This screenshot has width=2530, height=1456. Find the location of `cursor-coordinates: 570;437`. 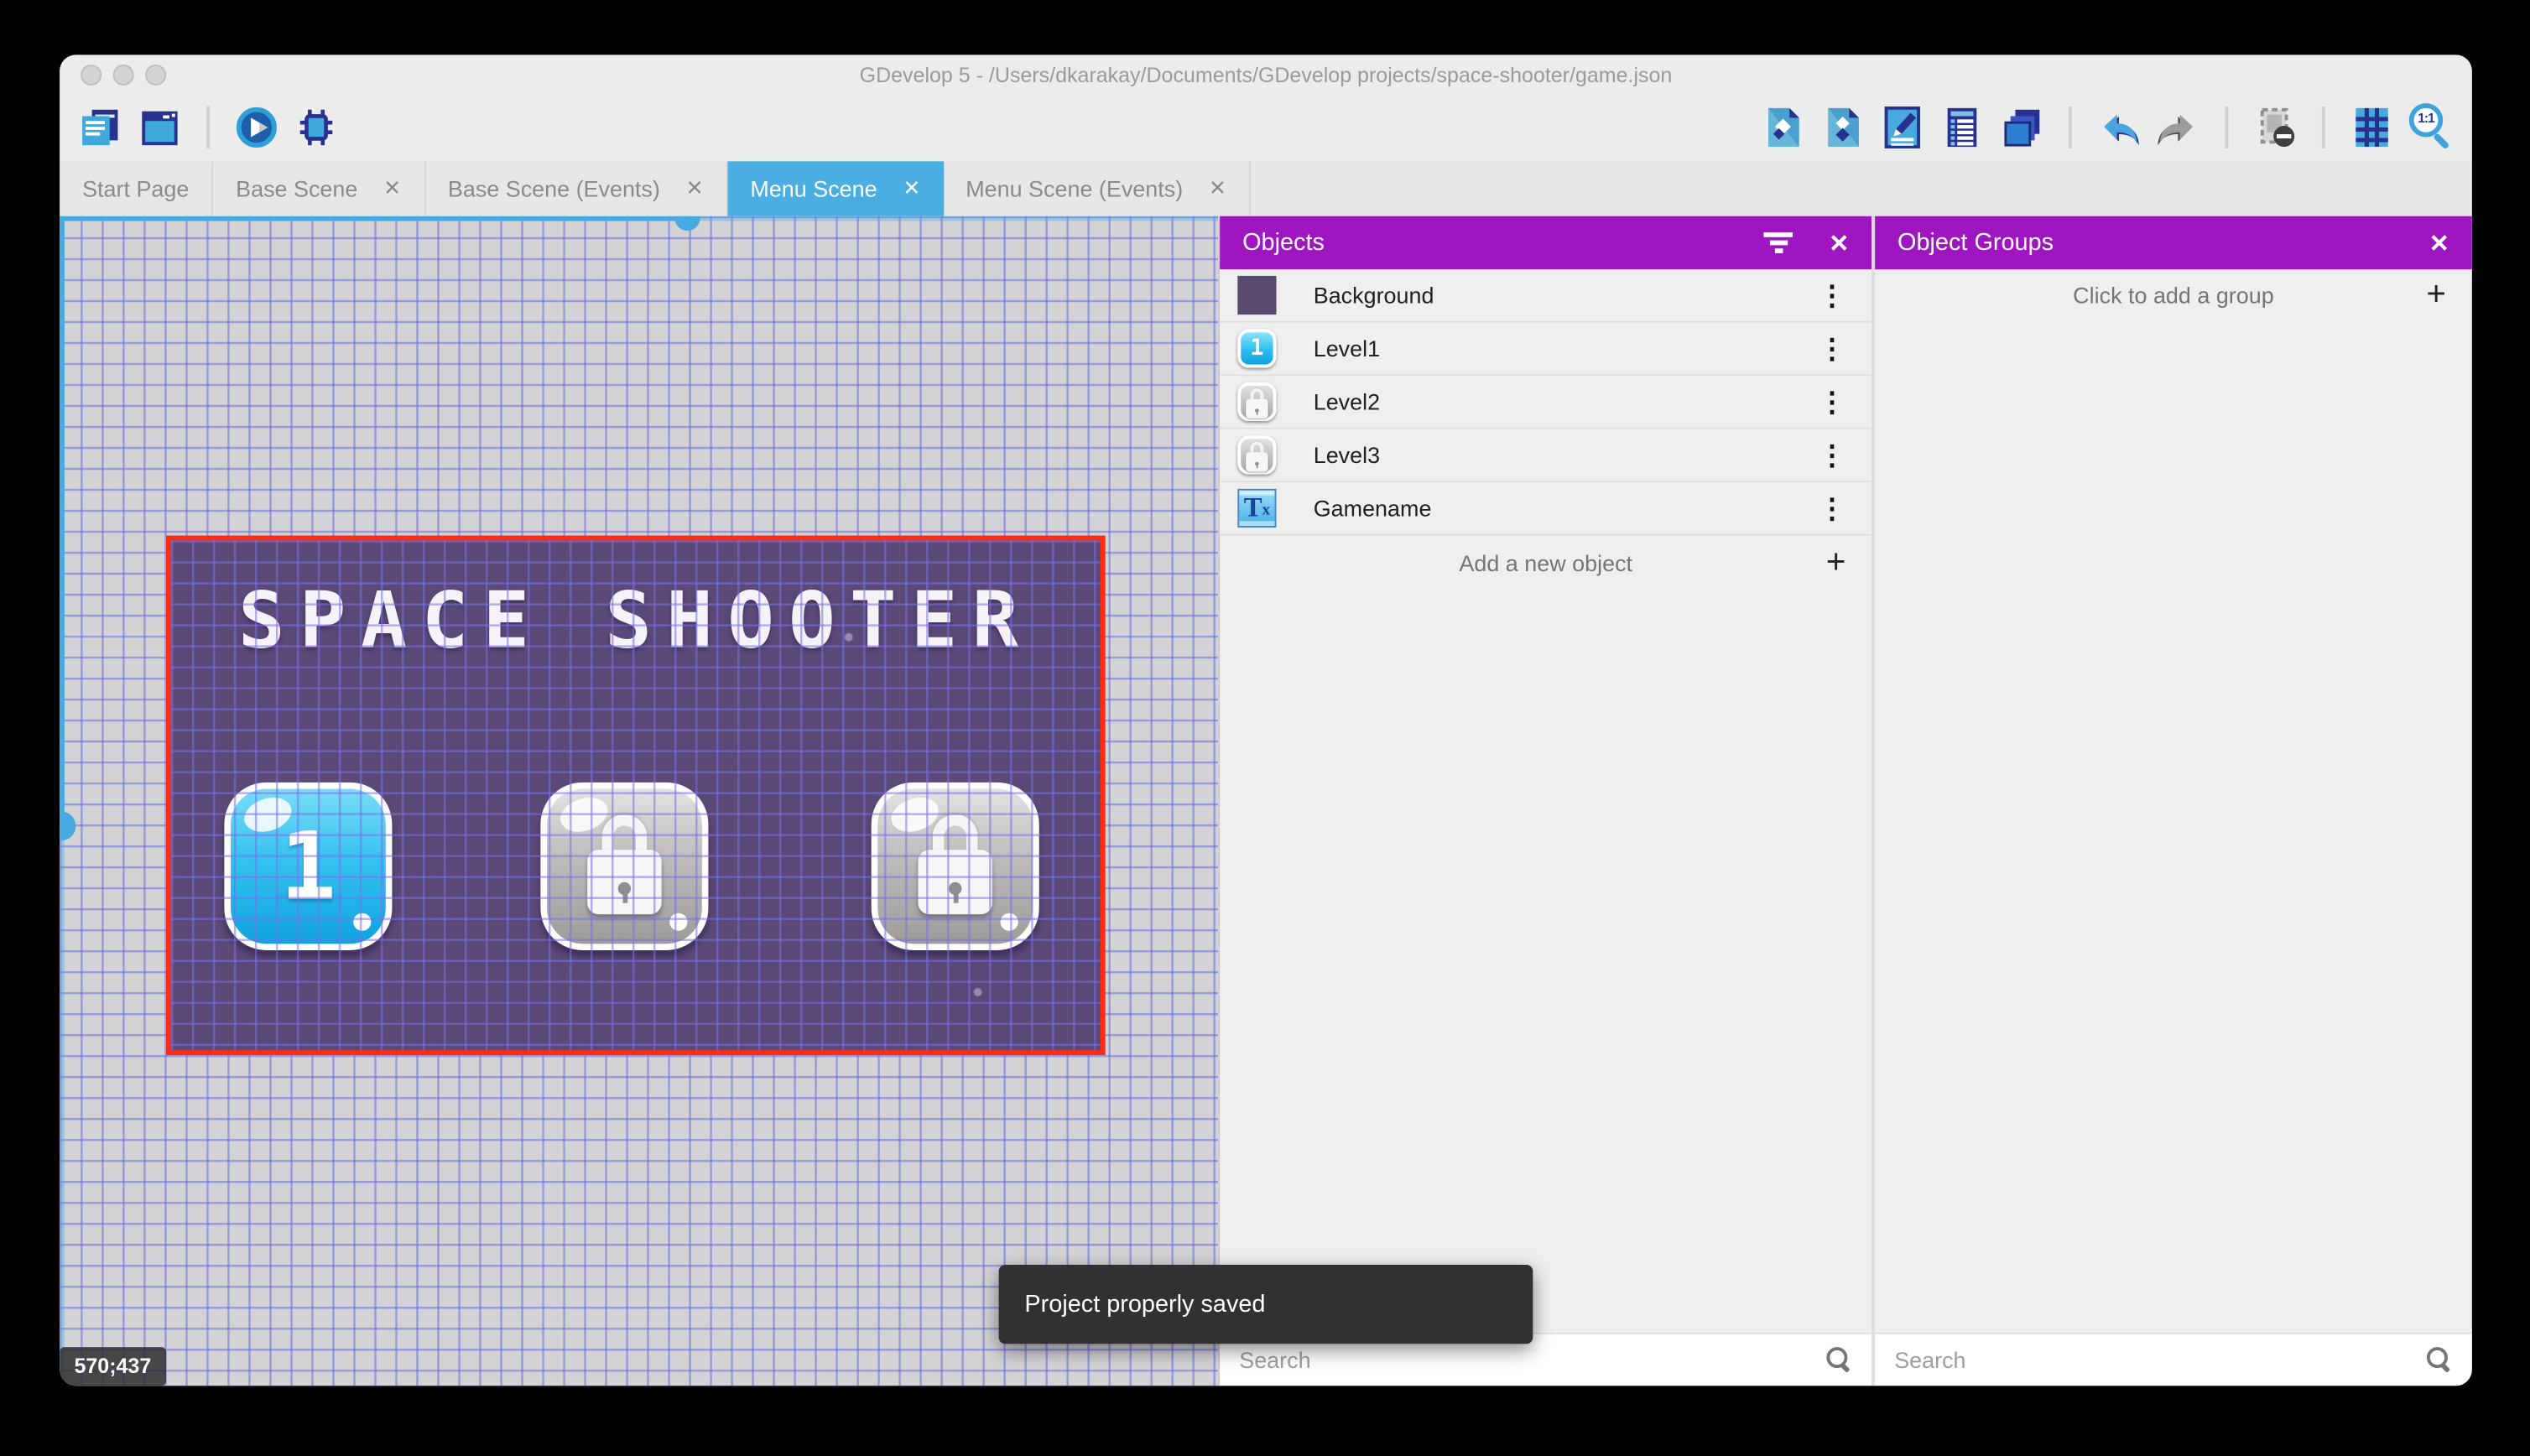

cursor-coordinates: 570;437 is located at coordinates (113, 1366).